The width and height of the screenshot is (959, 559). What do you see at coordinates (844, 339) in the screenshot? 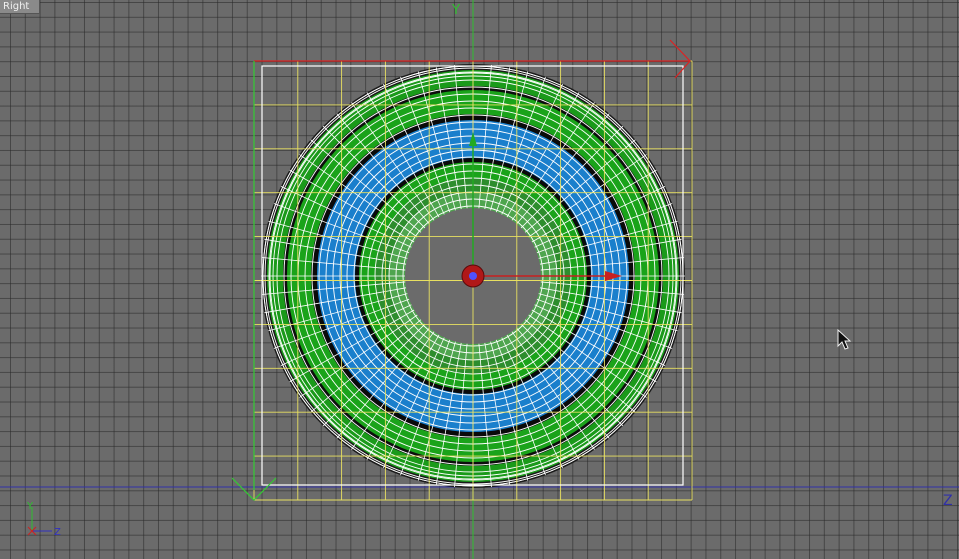
I see `mouse-pointer-icon` at bounding box center [844, 339].